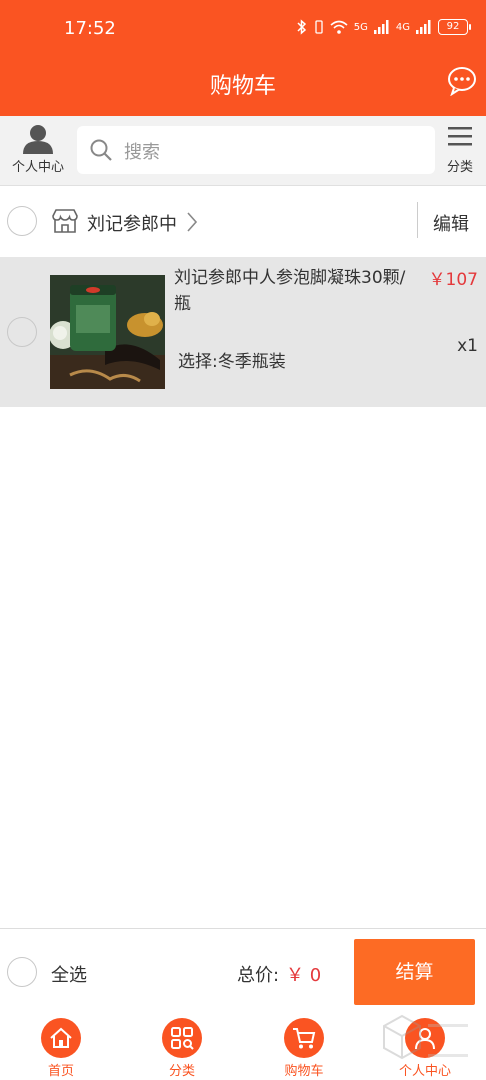 The image size is (486, 1080). I want to click on select-all-label: 全选, so click(69, 974).